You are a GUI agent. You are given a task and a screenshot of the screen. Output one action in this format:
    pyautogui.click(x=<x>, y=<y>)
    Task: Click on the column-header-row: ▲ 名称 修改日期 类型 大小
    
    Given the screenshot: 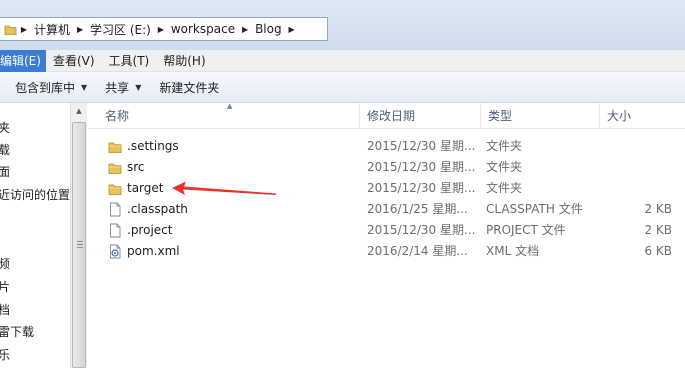 What is the action you would take?
    pyautogui.click(x=386, y=115)
    